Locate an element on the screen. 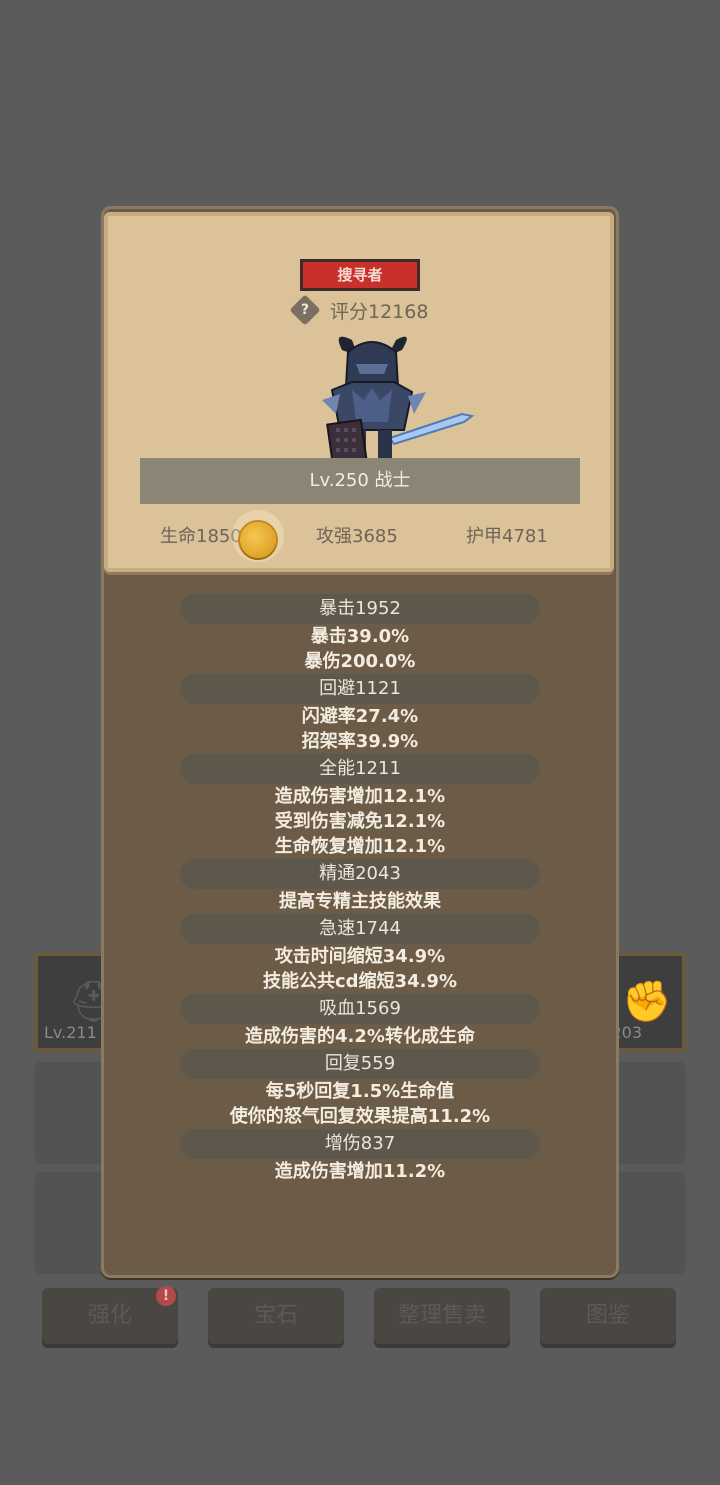 The width and height of the screenshot is (720, 1485). attribute-line: 使你的怒气回复效果提高11.2% is located at coordinates (360, 1116).